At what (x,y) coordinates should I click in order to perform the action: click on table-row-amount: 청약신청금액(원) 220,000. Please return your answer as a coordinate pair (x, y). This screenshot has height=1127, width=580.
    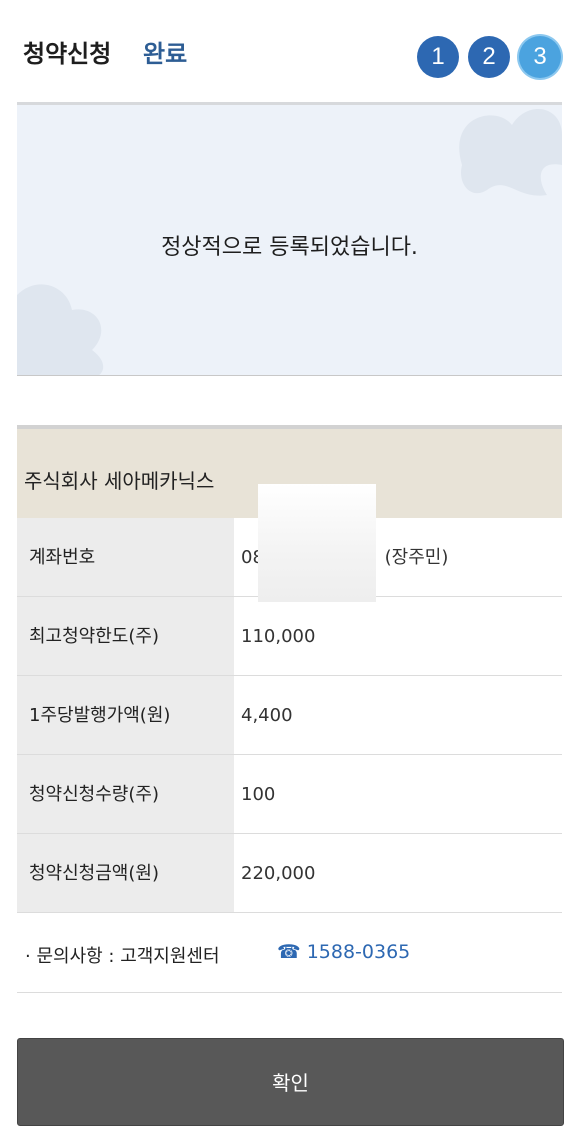
    Looking at the image, I should click on (289, 873).